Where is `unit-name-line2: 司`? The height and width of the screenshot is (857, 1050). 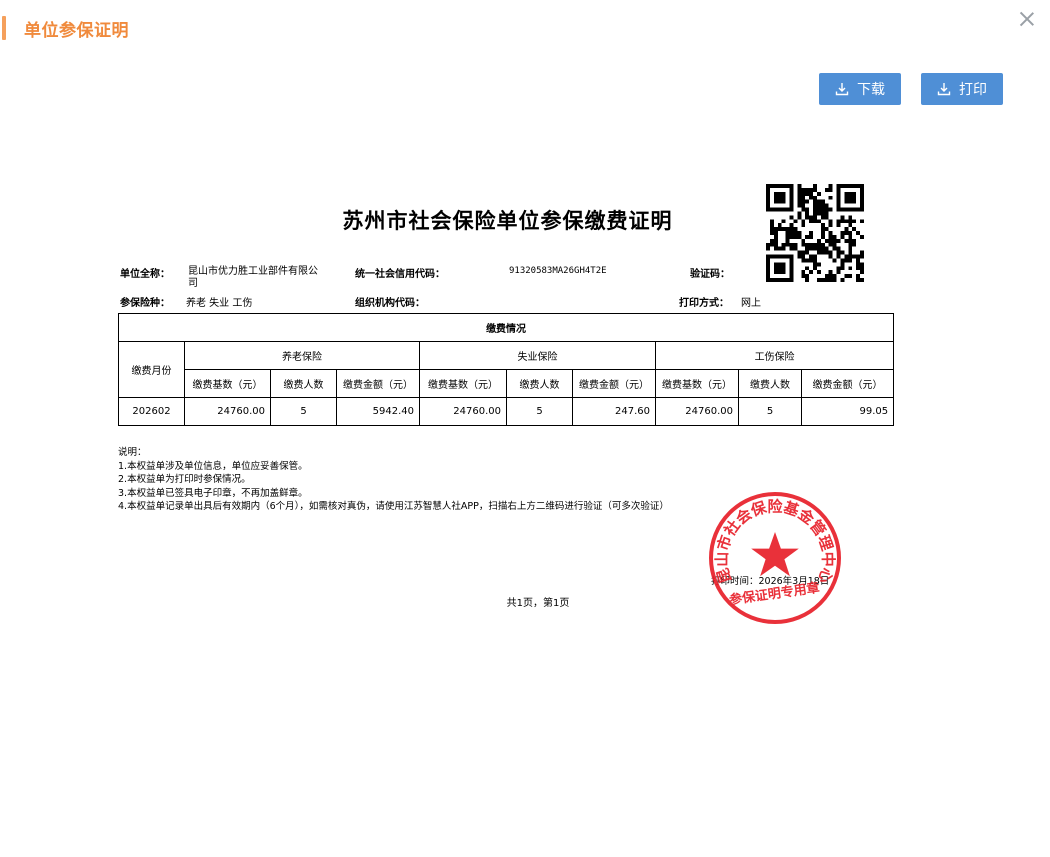 unit-name-line2: 司 is located at coordinates (193, 283).